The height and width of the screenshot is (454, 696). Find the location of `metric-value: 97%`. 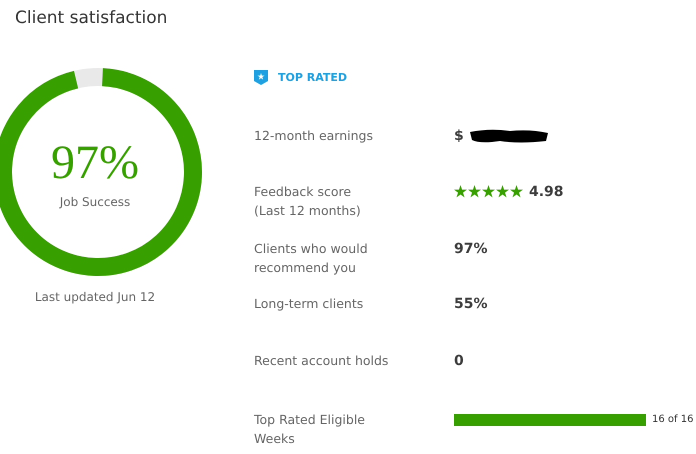

metric-value: 97% is located at coordinates (471, 248).